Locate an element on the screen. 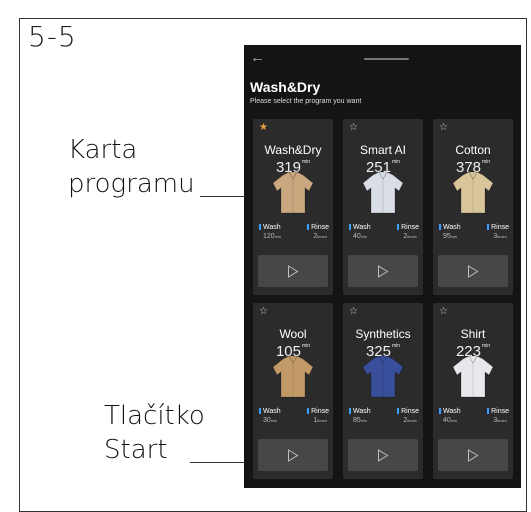 The width and height of the screenshot is (531, 512). rinse-stat: Rinse 3times is located at coordinates (498, 416).